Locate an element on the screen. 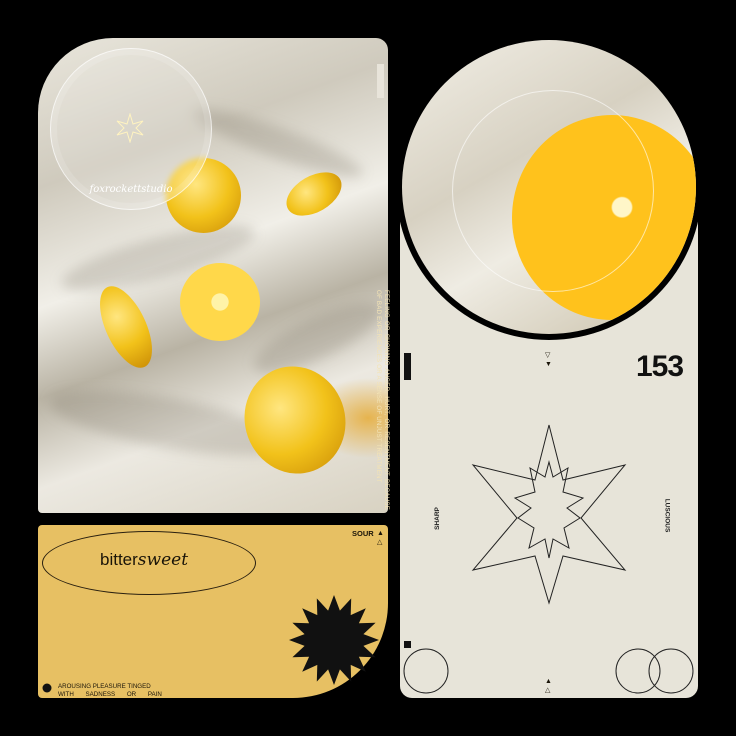 The width and height of the screenshot is (736, 736). circle-icon is located at coordinates (426, 671).